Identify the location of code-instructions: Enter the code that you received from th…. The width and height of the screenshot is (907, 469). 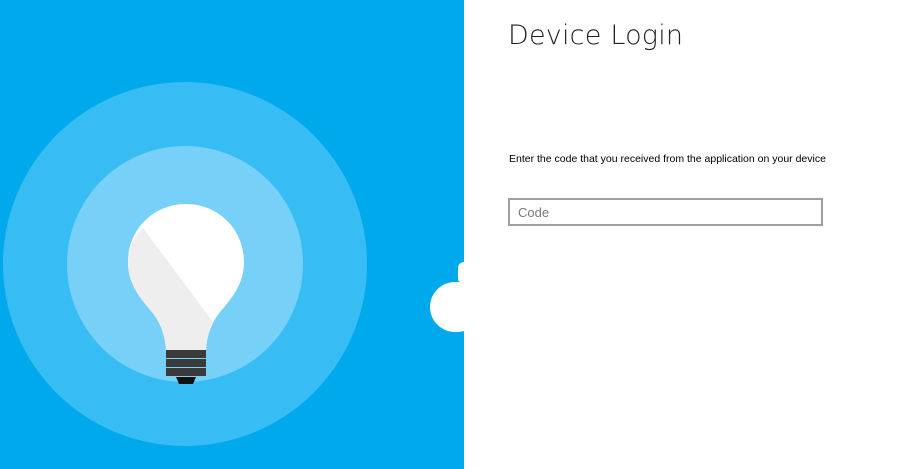
(667, 159).